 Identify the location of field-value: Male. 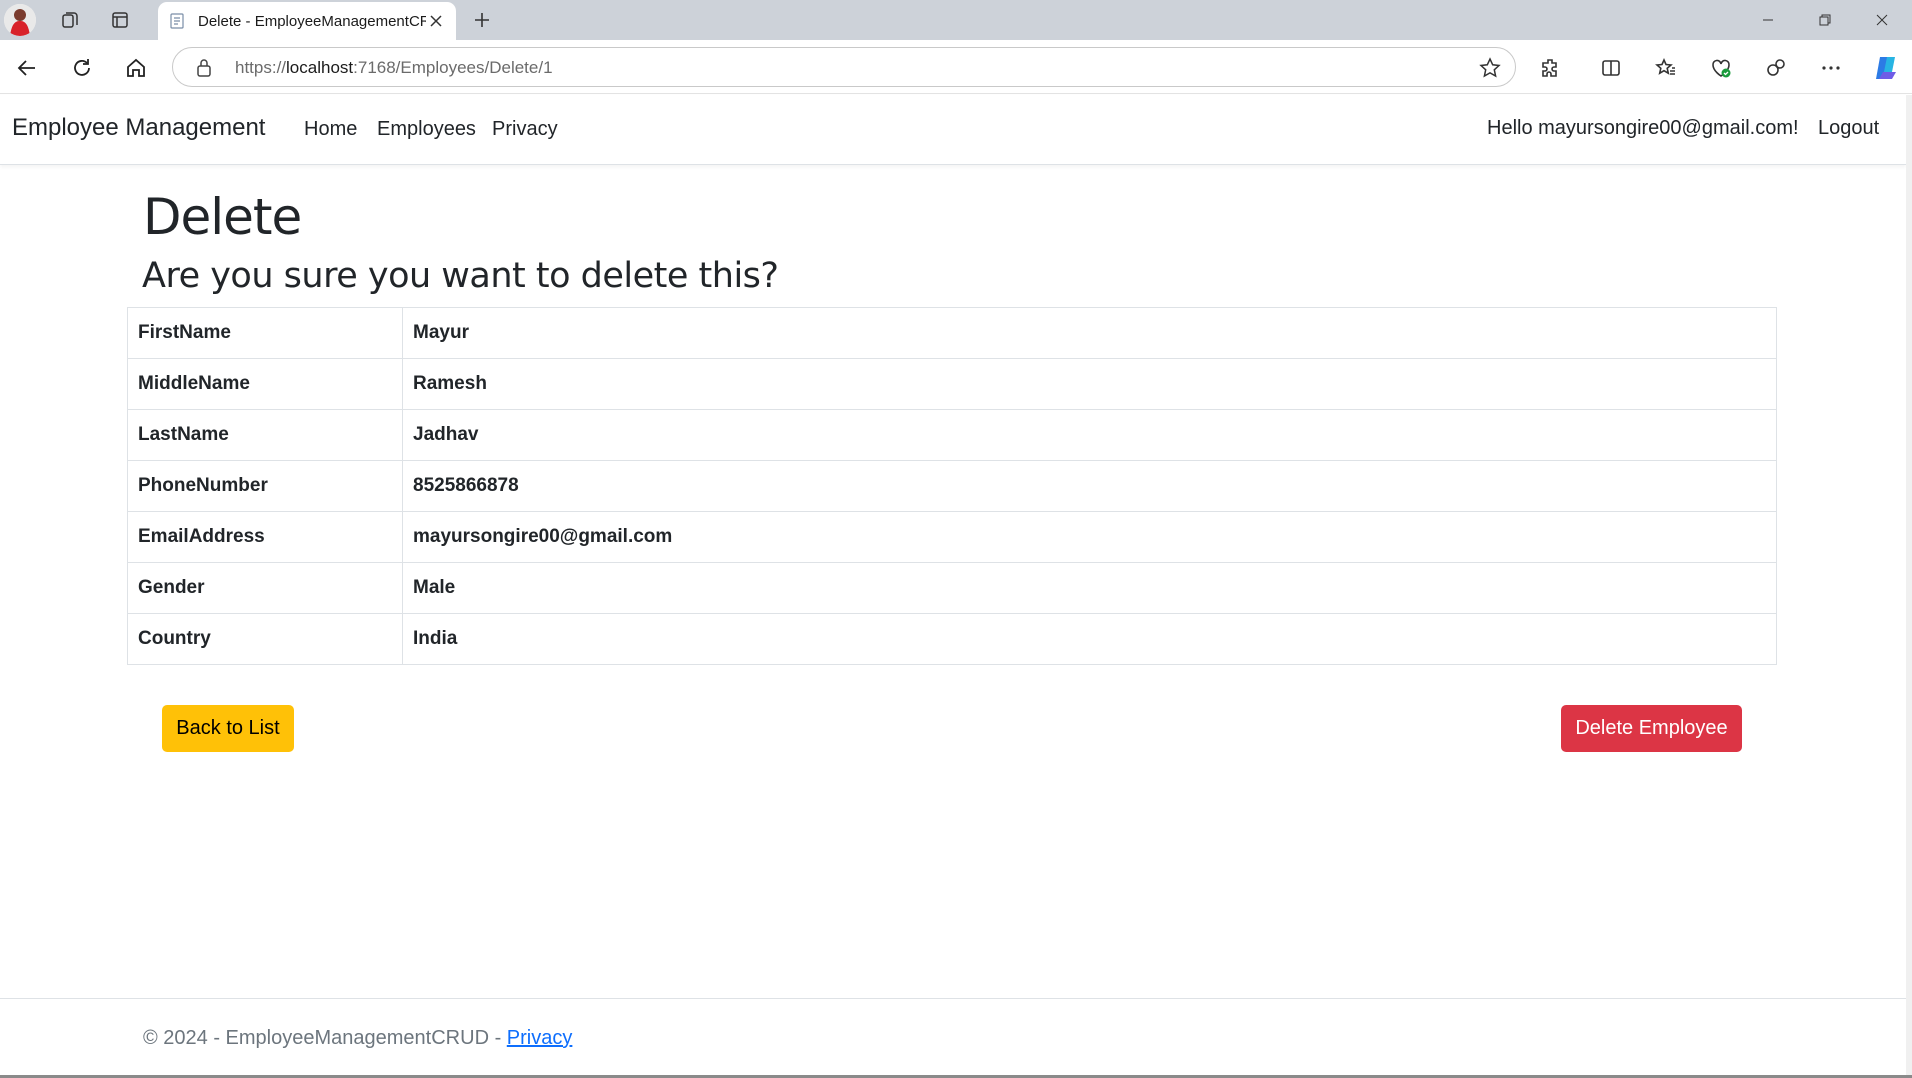
(1089, 588).